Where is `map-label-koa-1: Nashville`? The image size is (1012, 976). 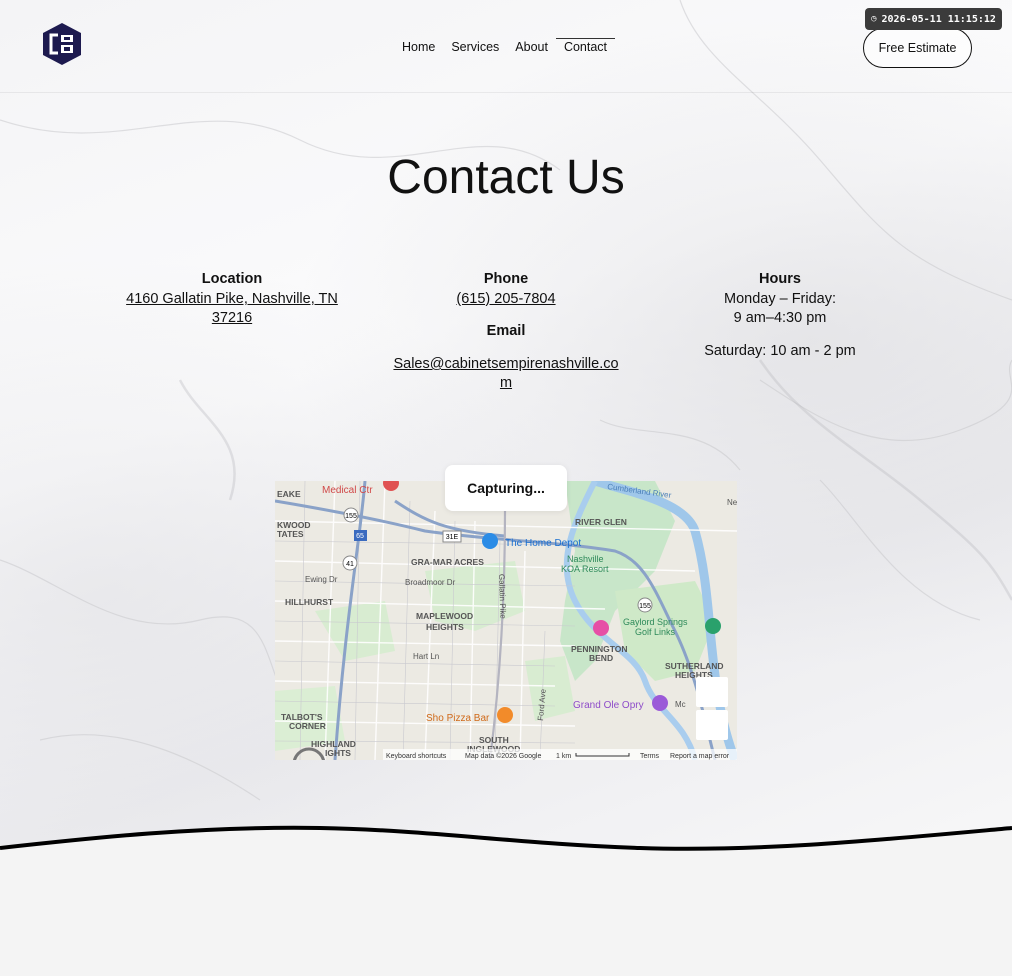
map-label-koa-1: Nashville is located at coordinates (585, 559).